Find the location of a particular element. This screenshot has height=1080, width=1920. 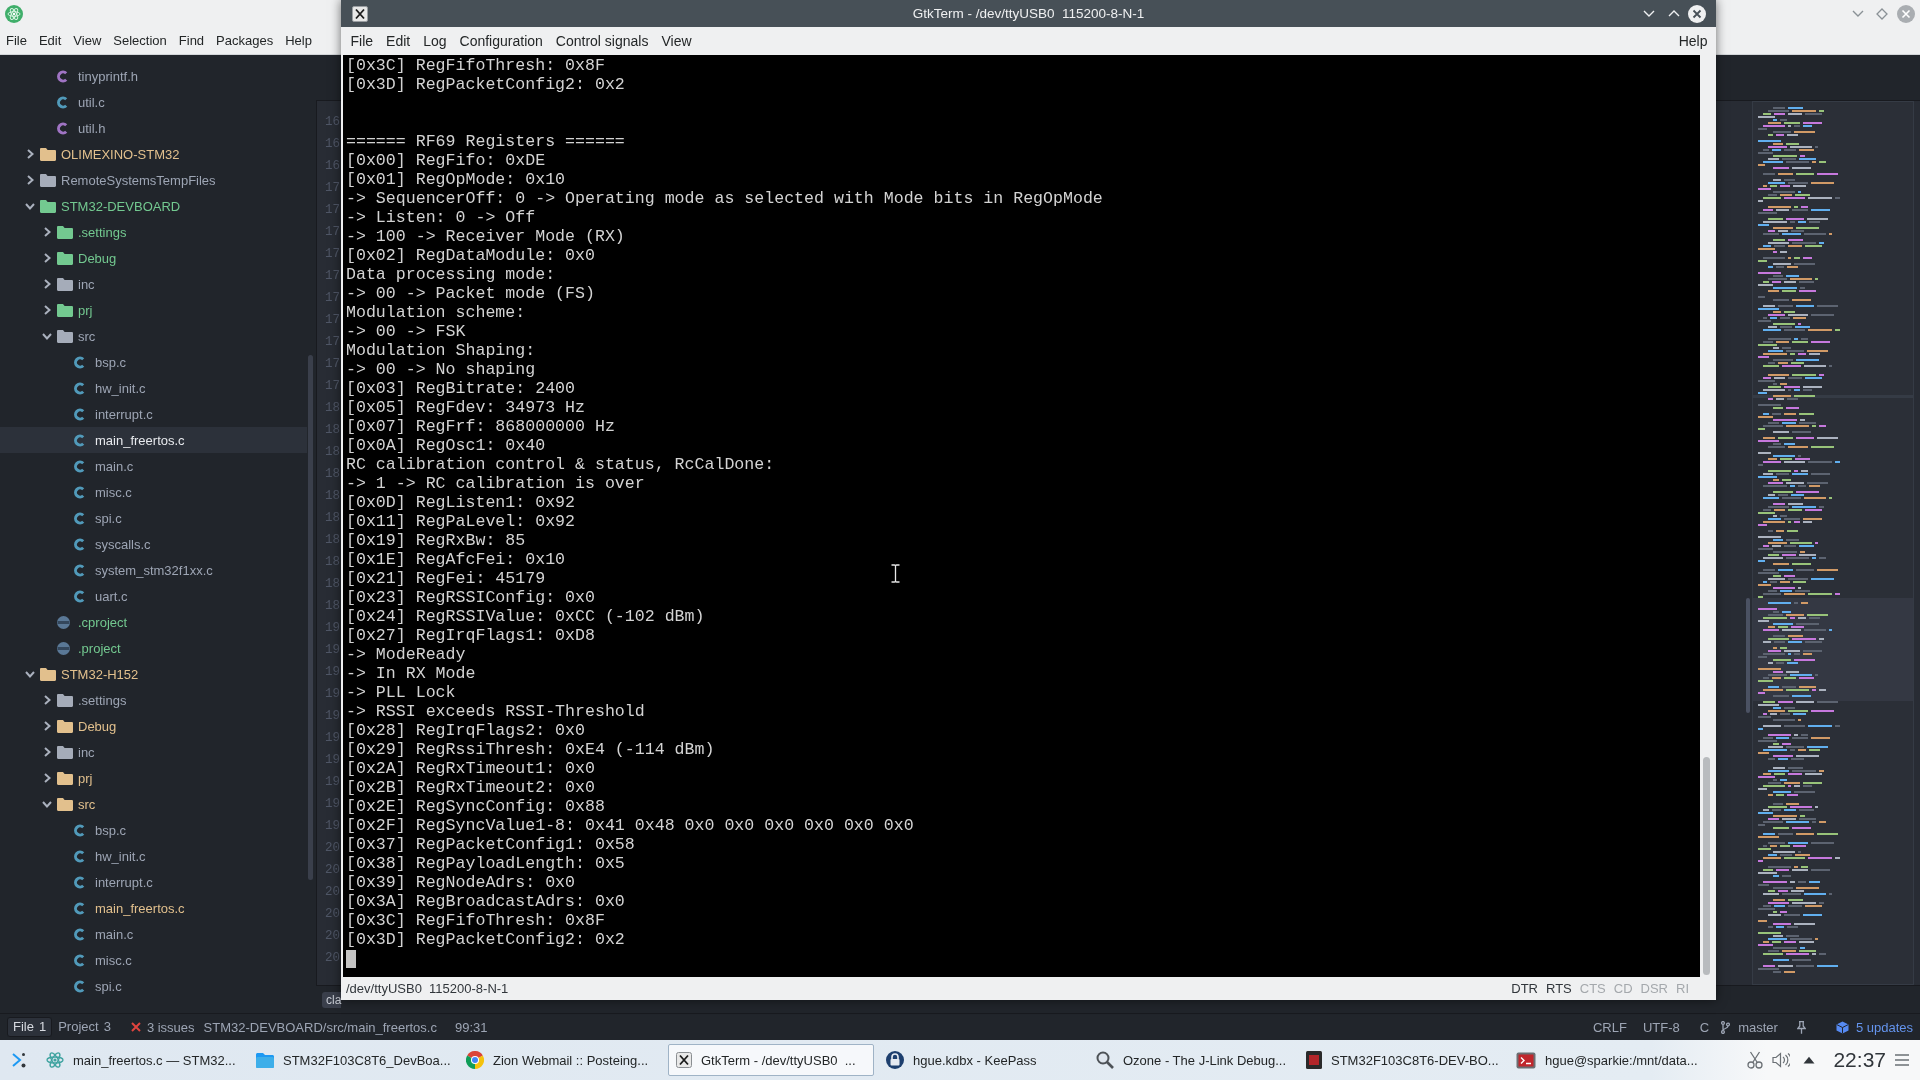

task-button: hgue.kdbx - KeePass is located at coordinates (981, 1060).